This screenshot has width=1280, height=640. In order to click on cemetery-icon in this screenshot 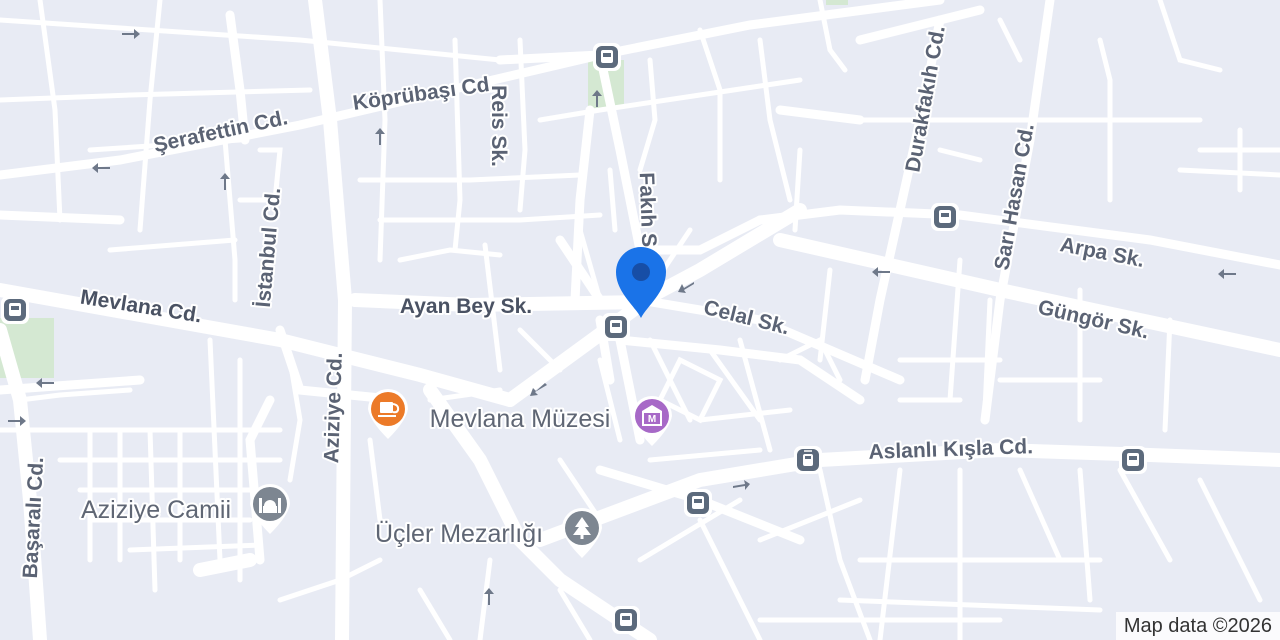, I will do `click(582, 533)`.